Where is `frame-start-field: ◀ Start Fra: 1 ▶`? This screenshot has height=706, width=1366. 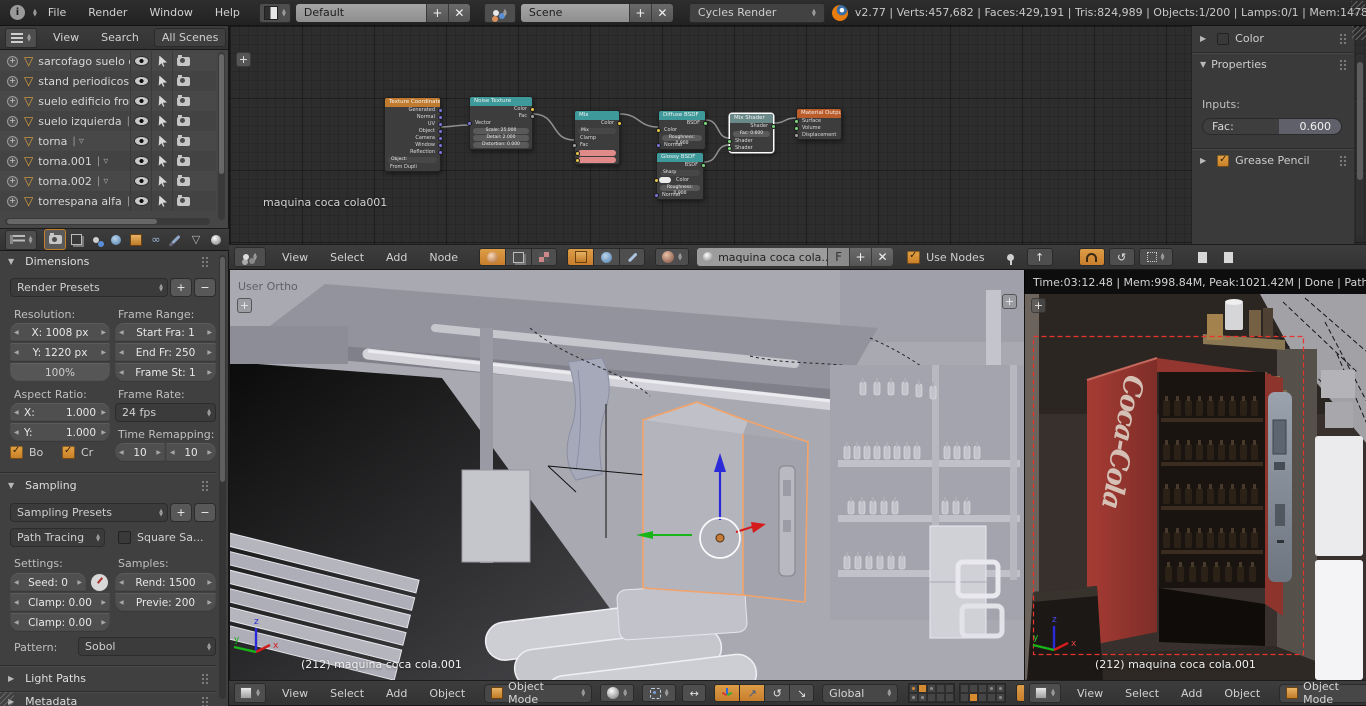 frame-start-field: ◀ Start Fra: 1 ▶ is located at coordinates (165, 332).